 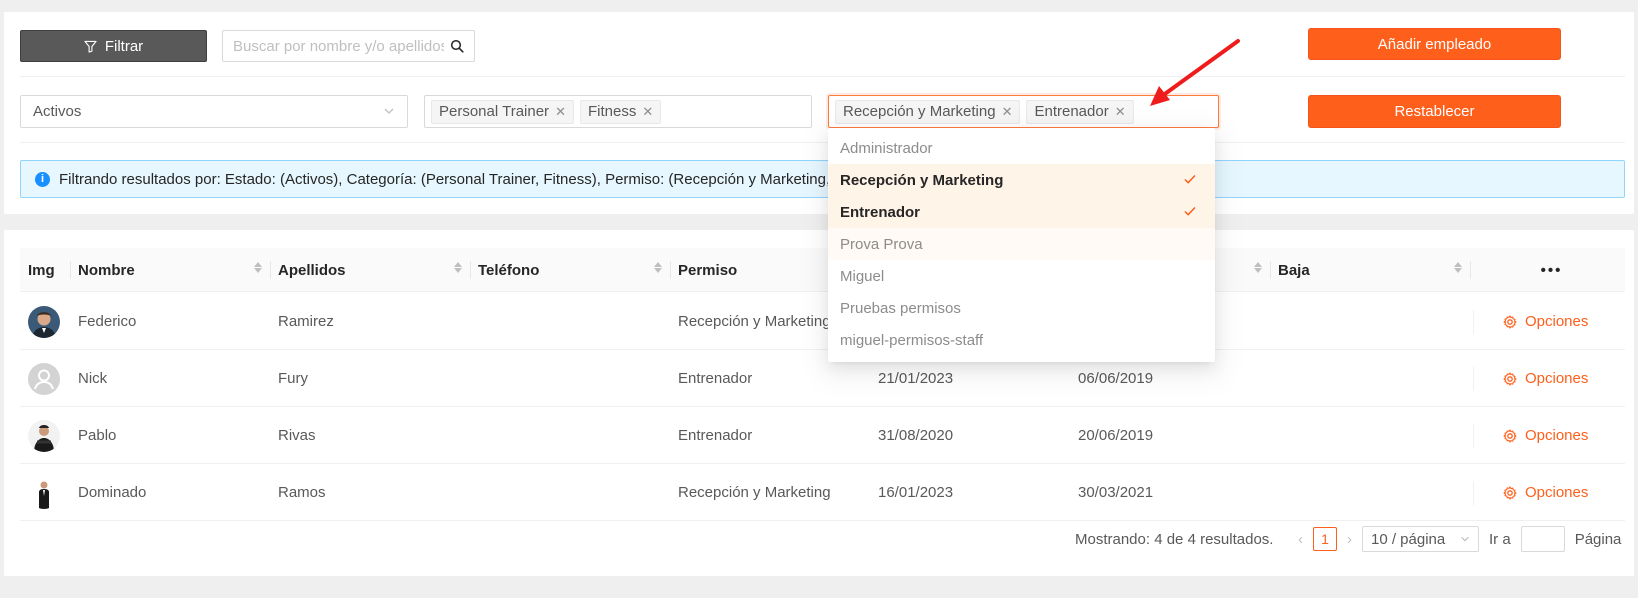 I want to click on date-cell: 31/08/2020, so click(x=916, y=435).